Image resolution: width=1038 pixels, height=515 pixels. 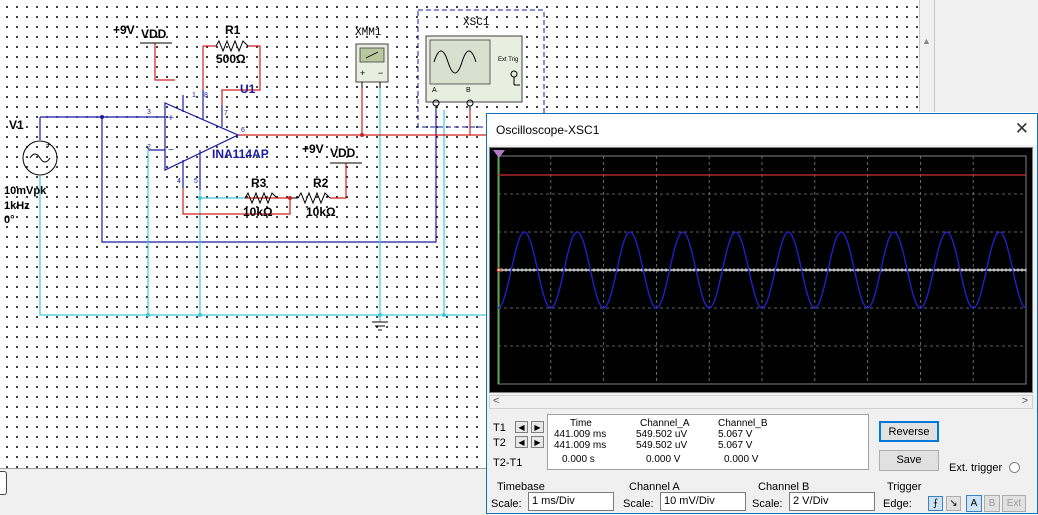 I want to click on header-channel-a: Channel_A, so click(x=665, y=423).